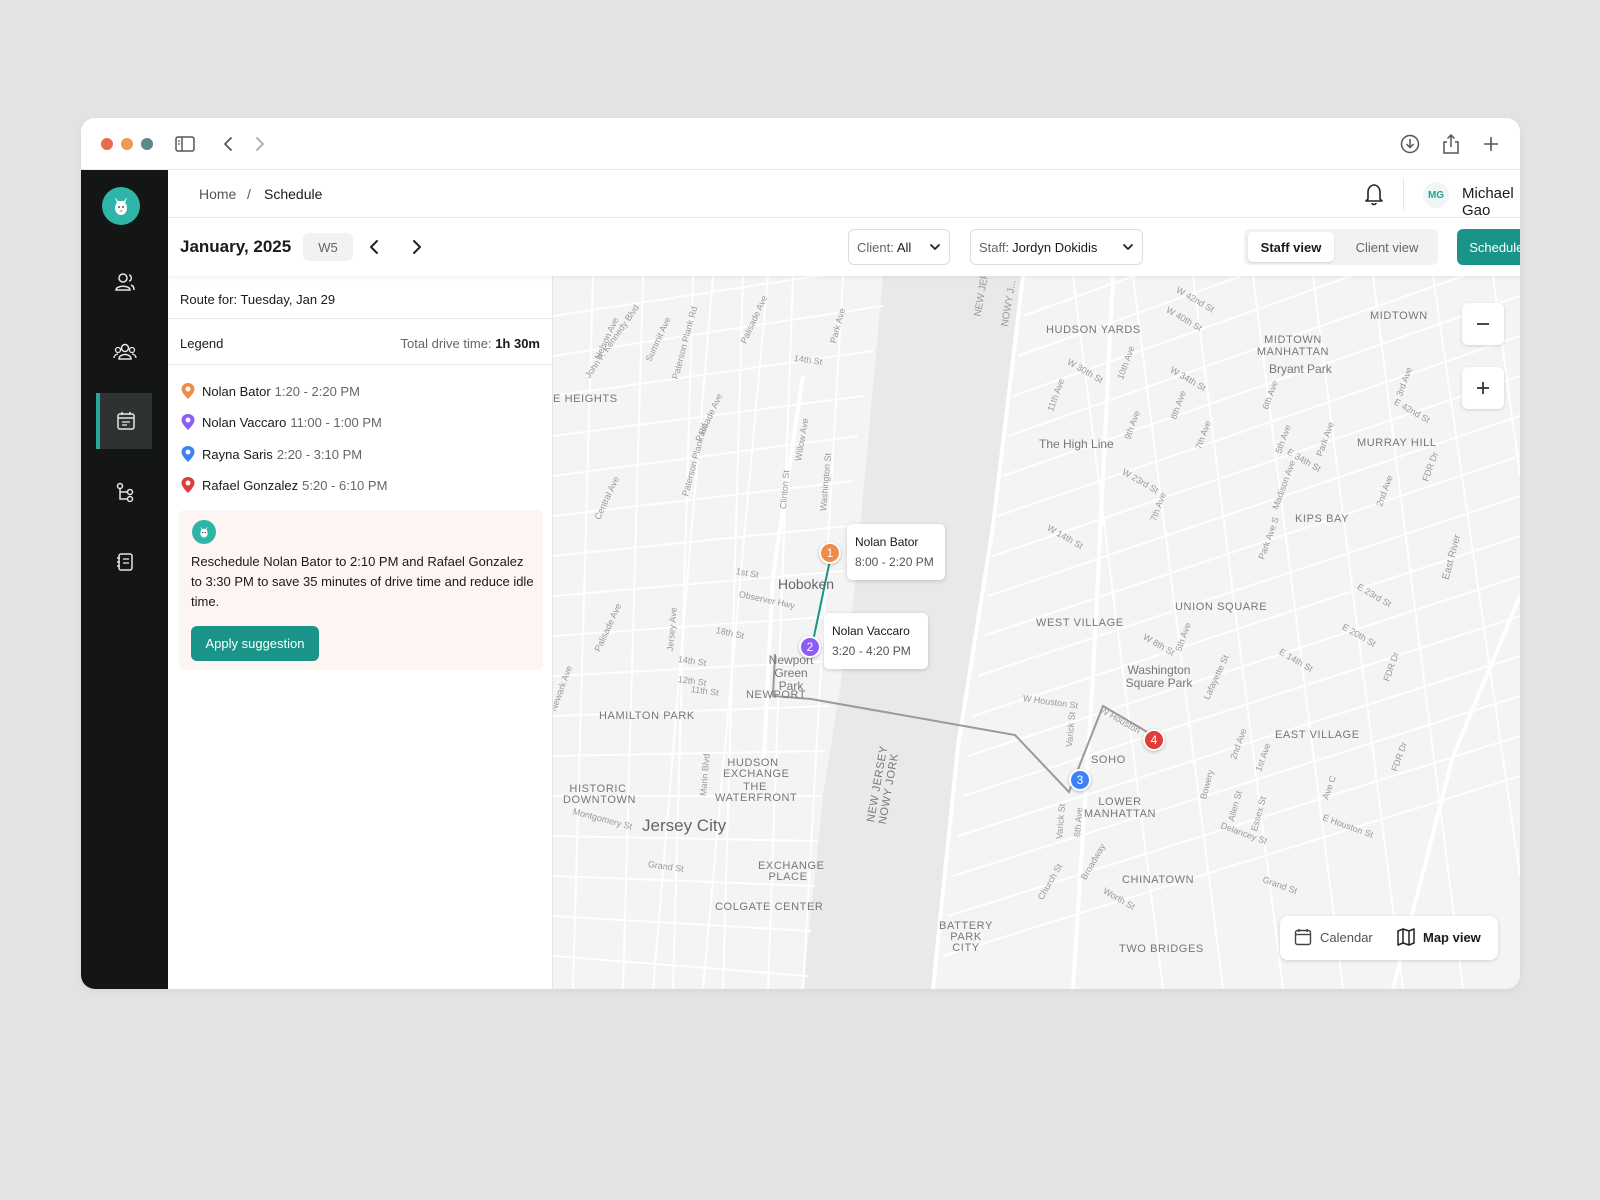 Image resolution: width=1600 pixels, height=1200 pixels. Describe the element at coordinates (317, 391) in the screenshot. I see `legend-time: 1:20 - 2:20 PM` at that location.